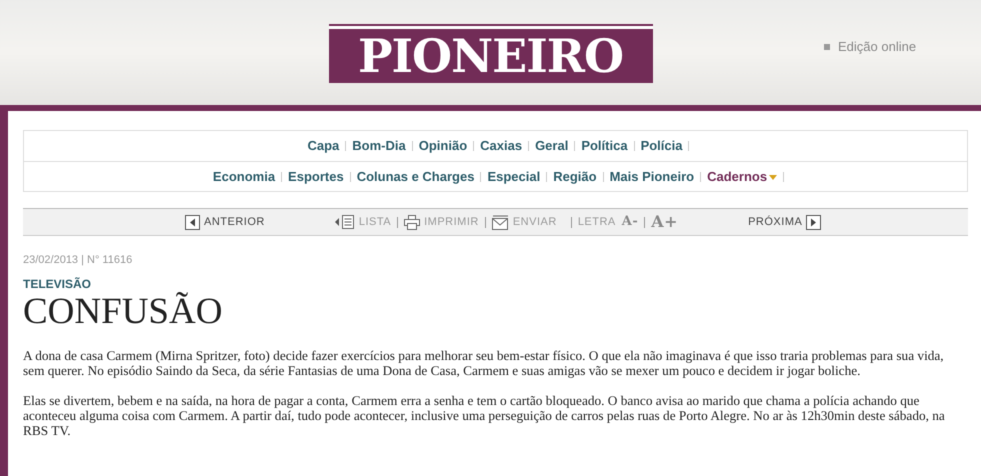  I want to click on list-icon, so click(344, 222).